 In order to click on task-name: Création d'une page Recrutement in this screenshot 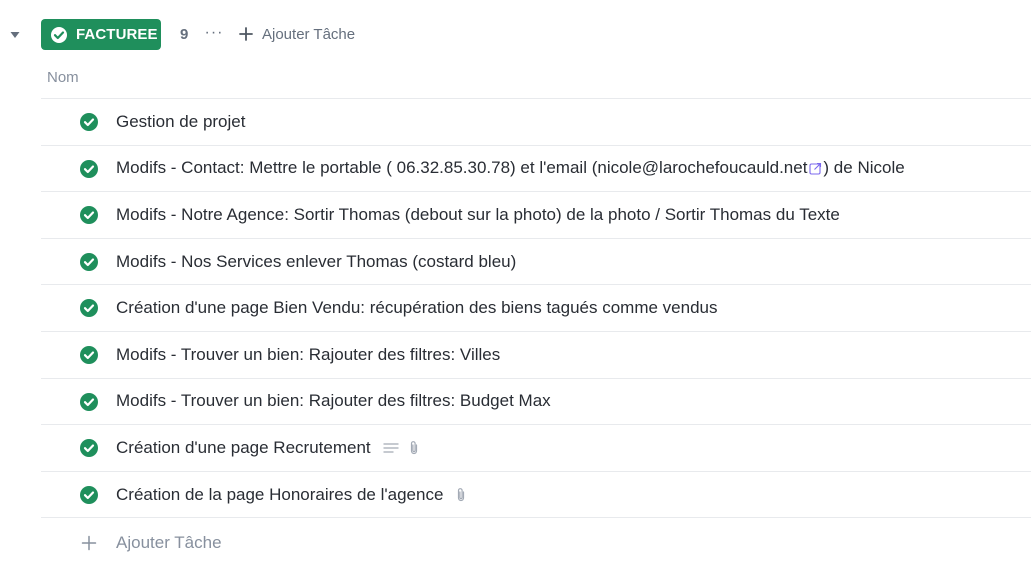, I will do `click(268, 448)`.